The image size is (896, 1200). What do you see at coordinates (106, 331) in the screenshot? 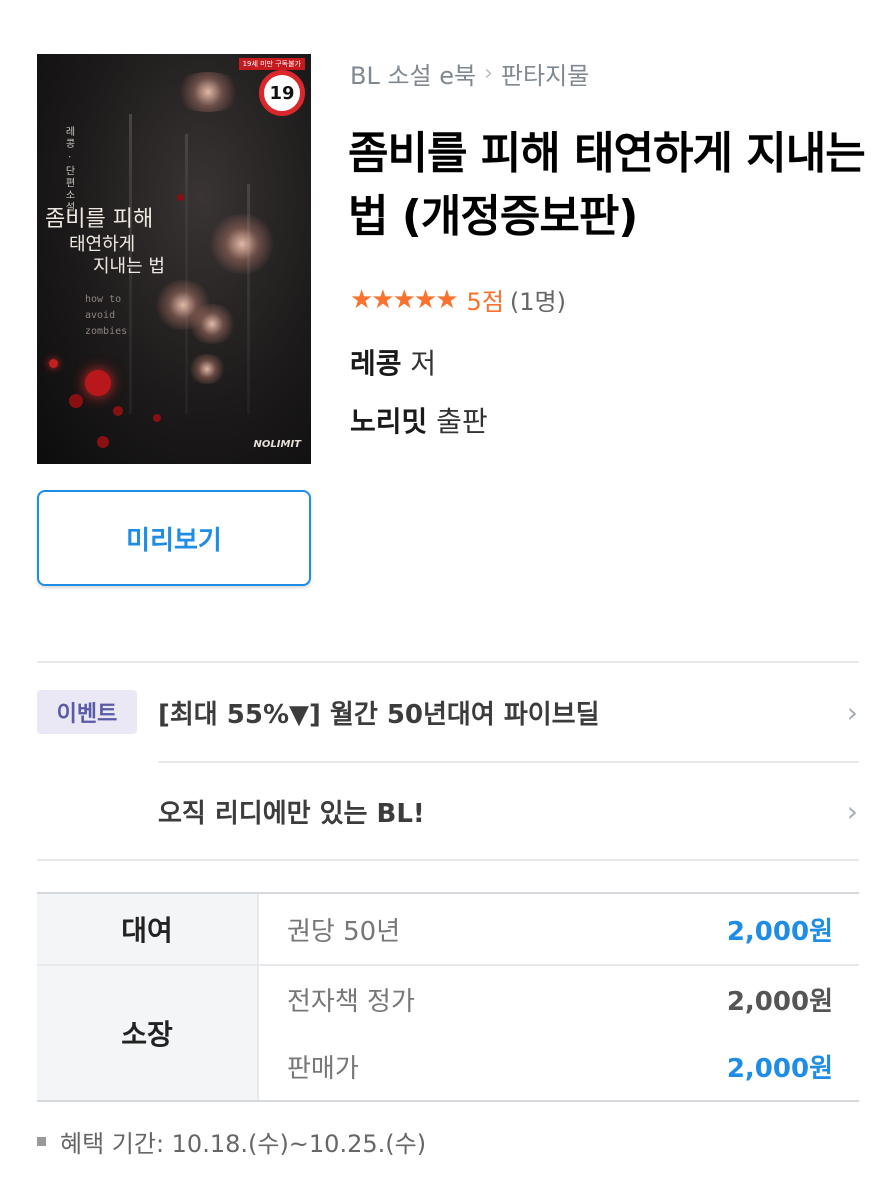
I see `cover-english-line: zombies` at bounding box center [106, 331].